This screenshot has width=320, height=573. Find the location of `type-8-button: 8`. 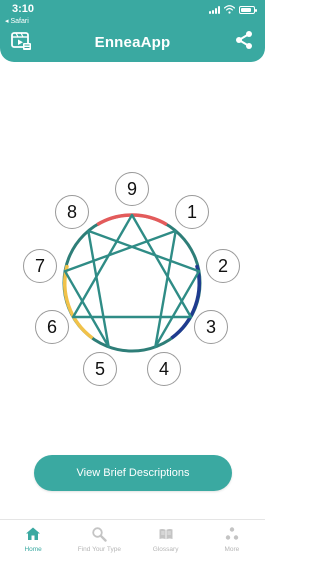

type-8-button: 8 is located at coordinates (72, 212).